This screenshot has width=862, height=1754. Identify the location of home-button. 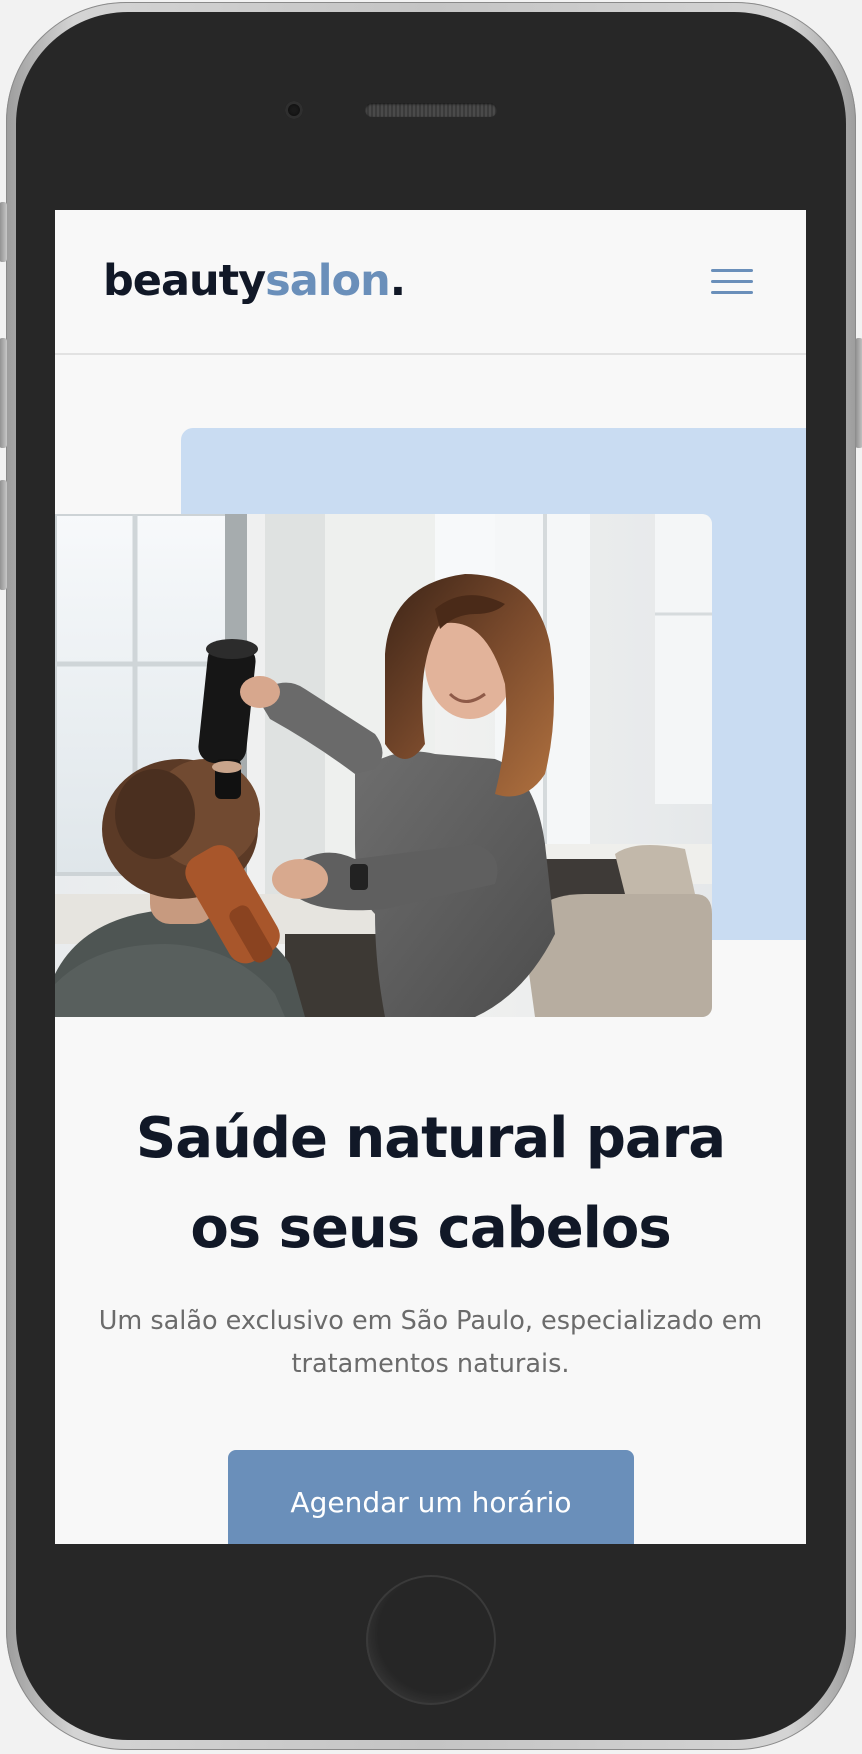
(431, 1640).